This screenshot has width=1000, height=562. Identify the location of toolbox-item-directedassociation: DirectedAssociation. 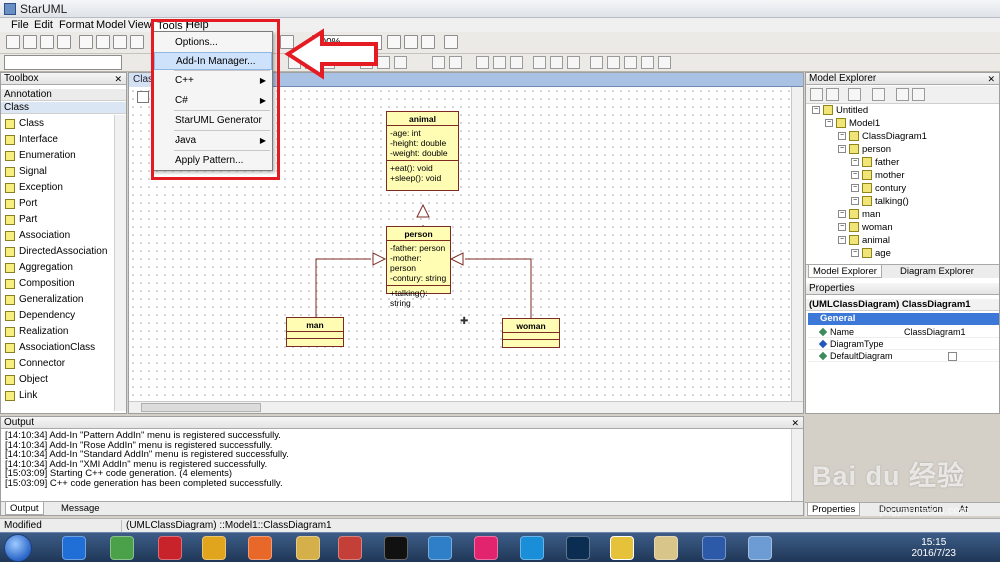
(63, 252).